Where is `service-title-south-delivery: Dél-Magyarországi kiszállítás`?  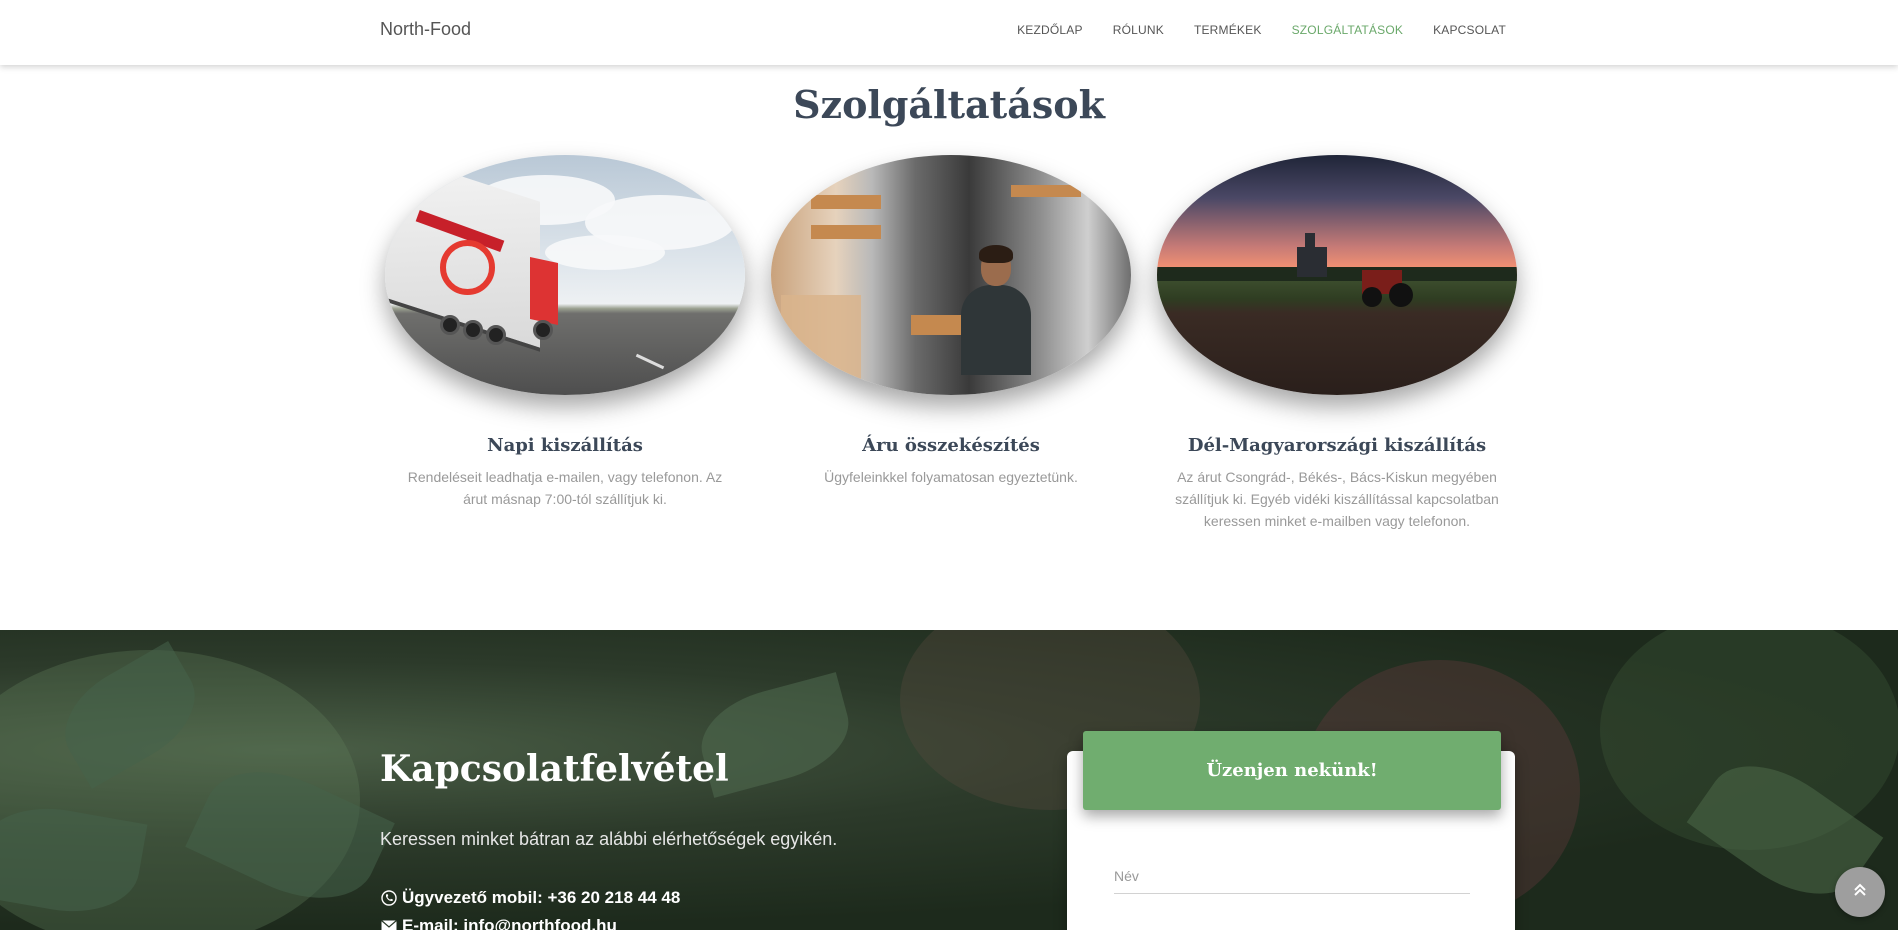
service-title-south-delivery: Dél-Magyarországi kiszállítás is located at coordinates (1337, 445).